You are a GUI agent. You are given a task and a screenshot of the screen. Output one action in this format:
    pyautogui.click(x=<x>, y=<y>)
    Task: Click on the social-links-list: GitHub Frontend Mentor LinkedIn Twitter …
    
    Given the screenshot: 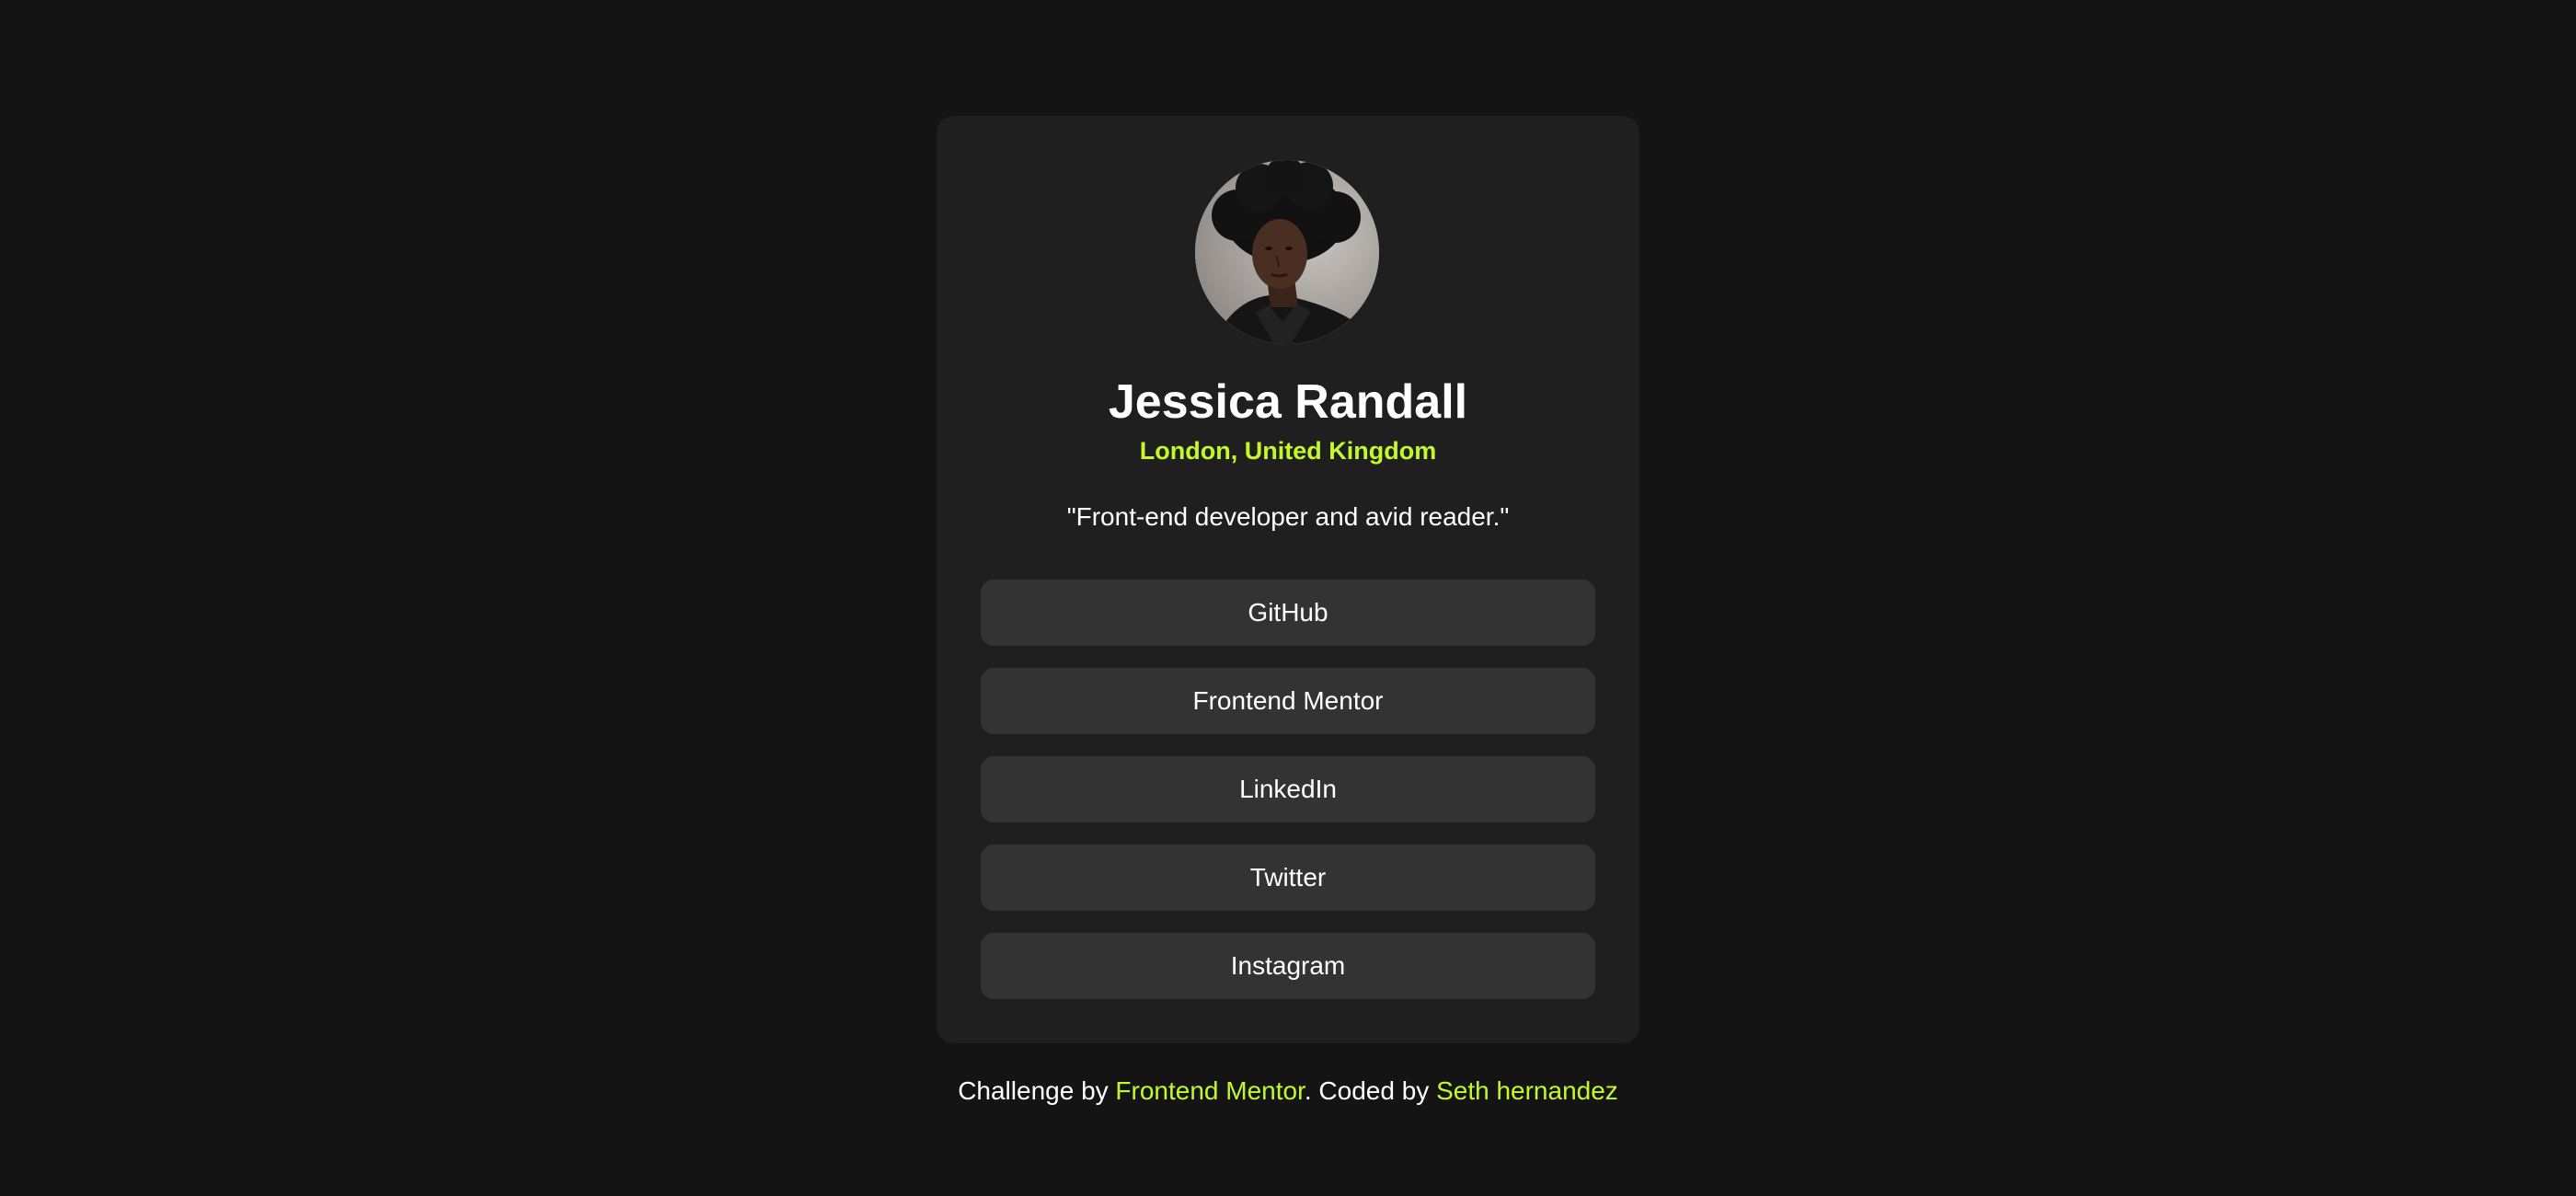 What is the action you would take?
    pyautogui.click(x=1288, y=800)
    